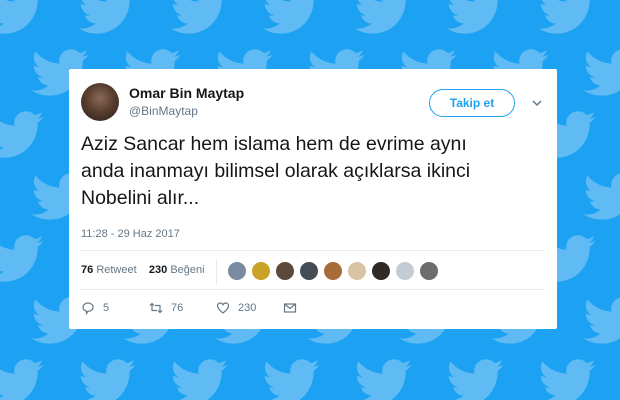  What do you see at coordinates (472, 103) in the screenshot?
I see `follow-button: Takip et` at bounding box center [472, 103].